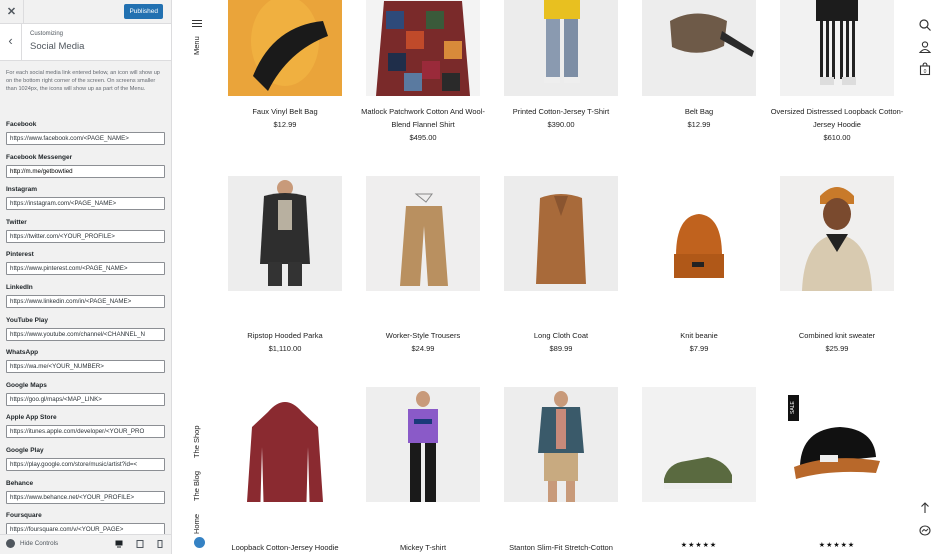  Describe the element at coordinates (12, 12) in the screenshot. I see `close-icon: ✕` at that location.